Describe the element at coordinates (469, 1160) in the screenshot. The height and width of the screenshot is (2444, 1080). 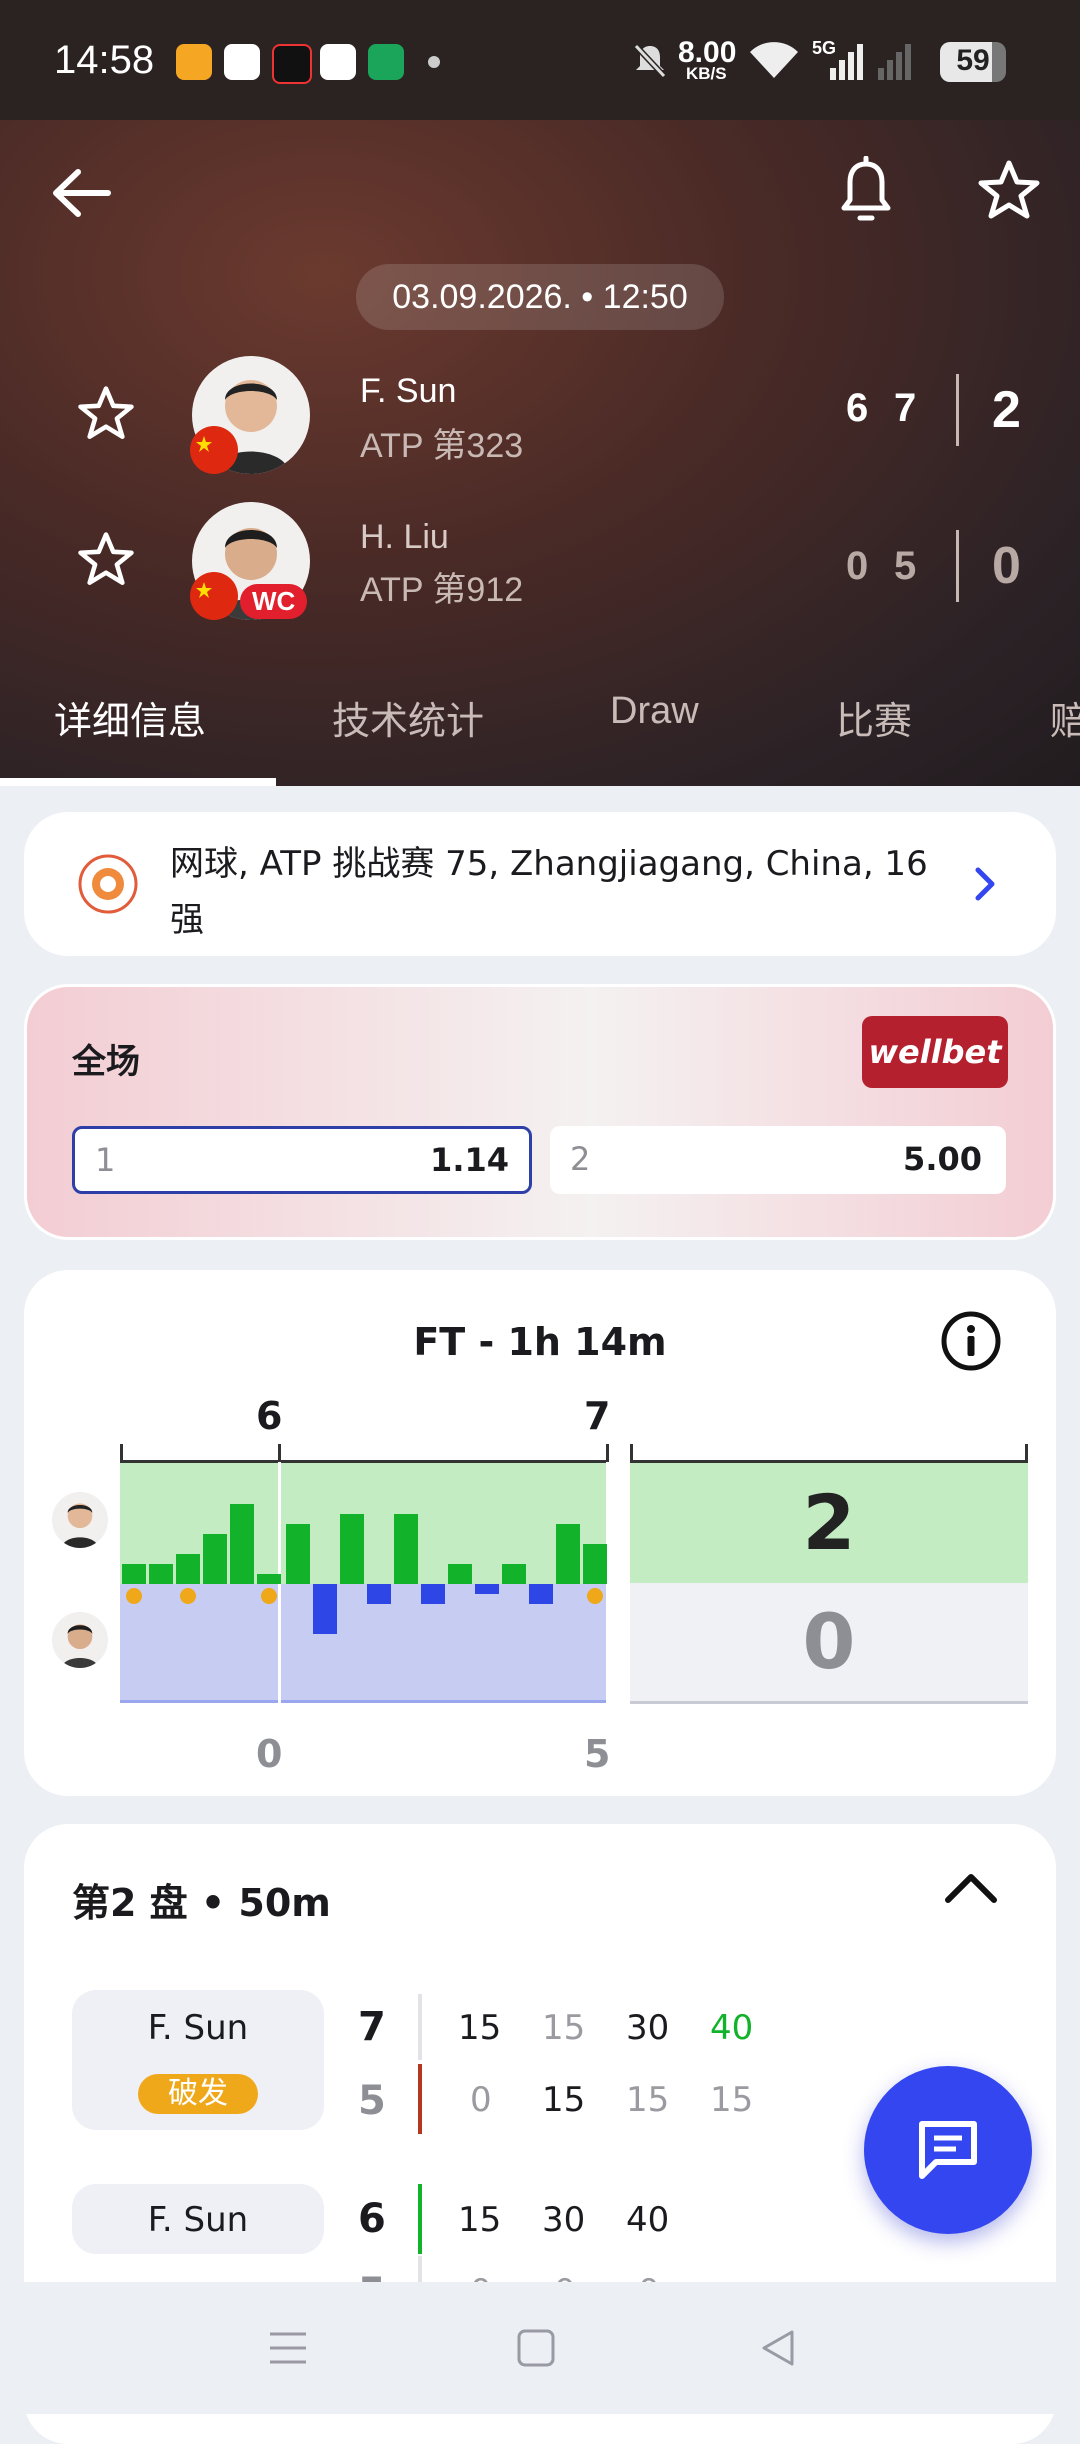
I see `odds-option-value: 1.14` at that location.